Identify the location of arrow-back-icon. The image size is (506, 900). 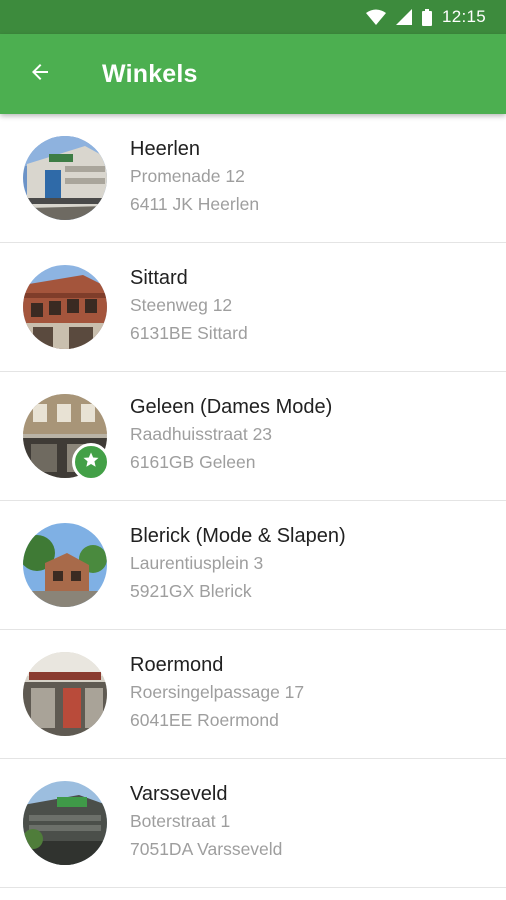
(40, 74).